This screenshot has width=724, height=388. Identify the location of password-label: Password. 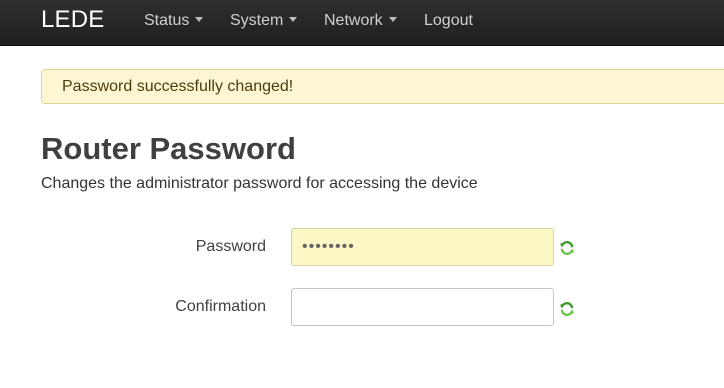
(230, 246).